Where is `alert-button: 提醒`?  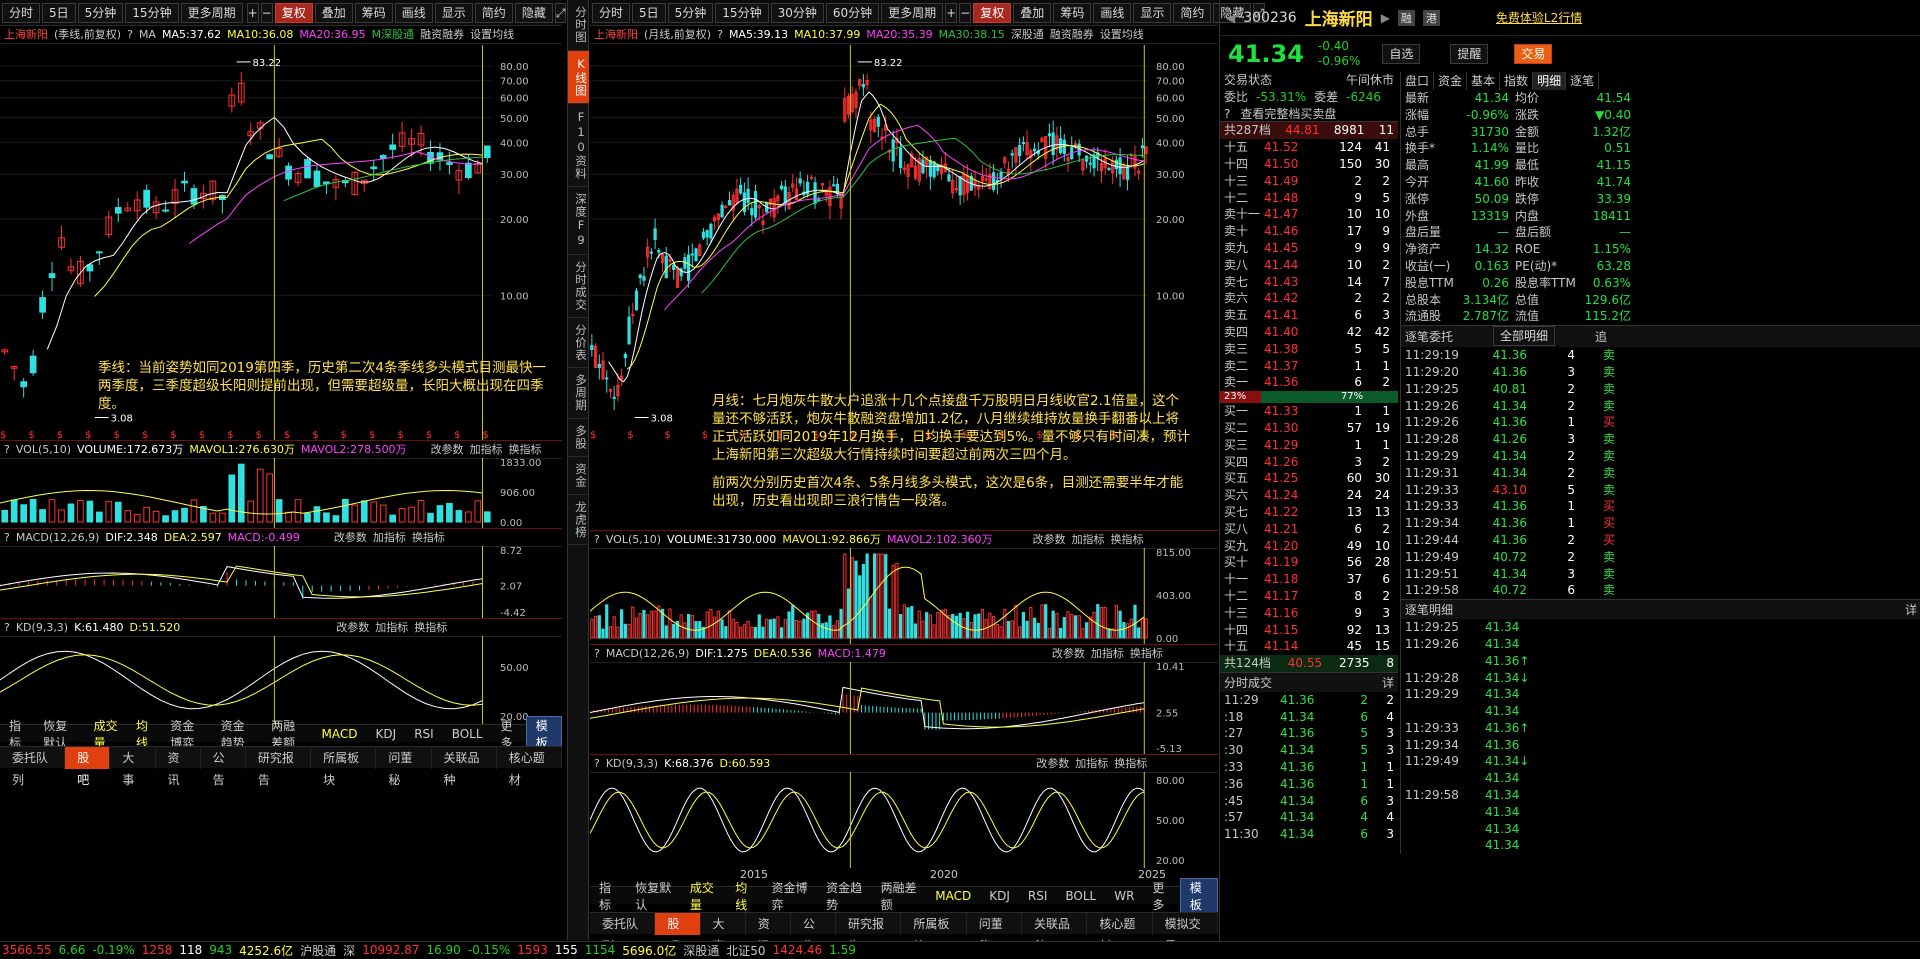
alert-button: 提醒 is located at coordinates (1469, 54).